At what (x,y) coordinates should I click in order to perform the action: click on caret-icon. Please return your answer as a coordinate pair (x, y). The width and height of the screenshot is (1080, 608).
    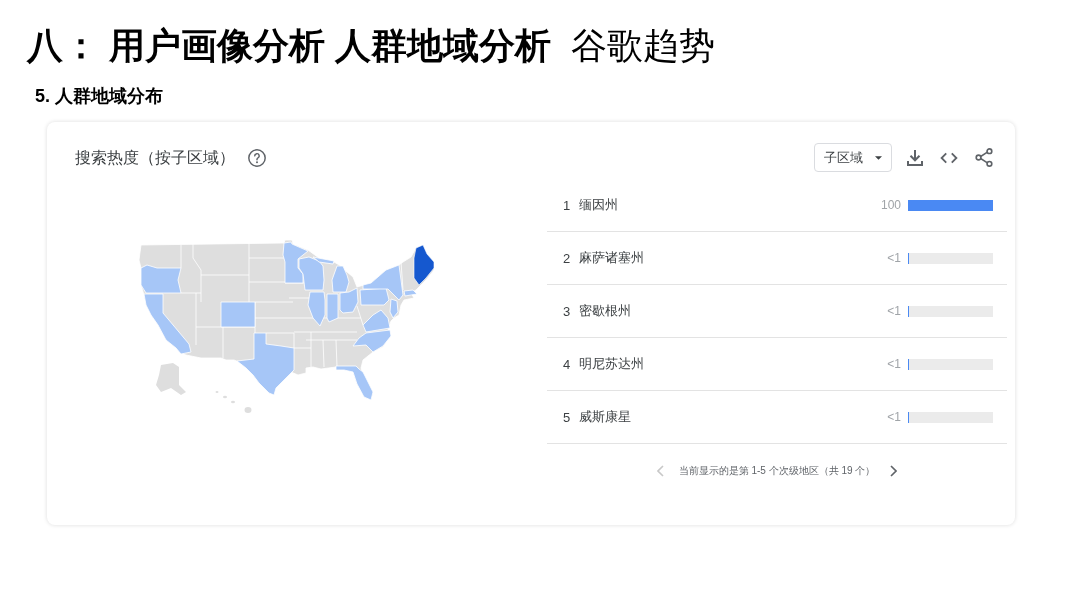
    Looking at the image, I should click on (878, 157).